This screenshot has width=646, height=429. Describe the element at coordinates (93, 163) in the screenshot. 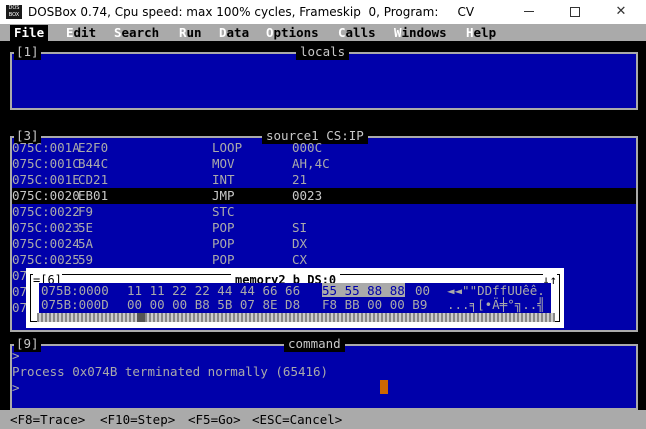

I see `source-line-bytes: B44C` at that location.